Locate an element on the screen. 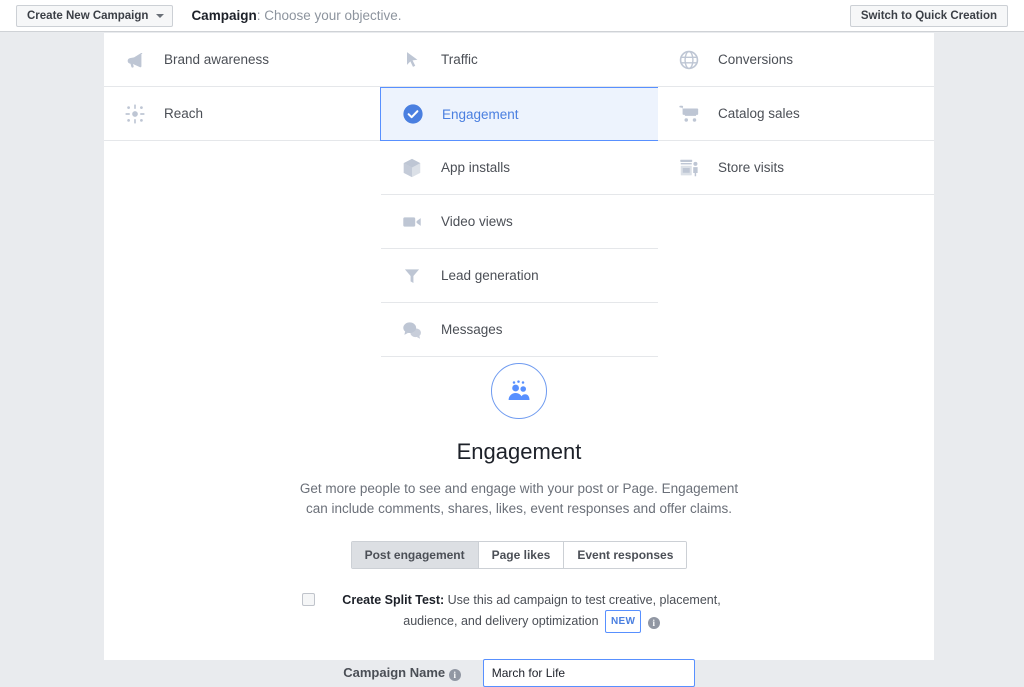 Image resolution: width=1024 pixels, height=687 pixels. campaign-name-label: Campaign Name i is located at coordinates (402, 673).